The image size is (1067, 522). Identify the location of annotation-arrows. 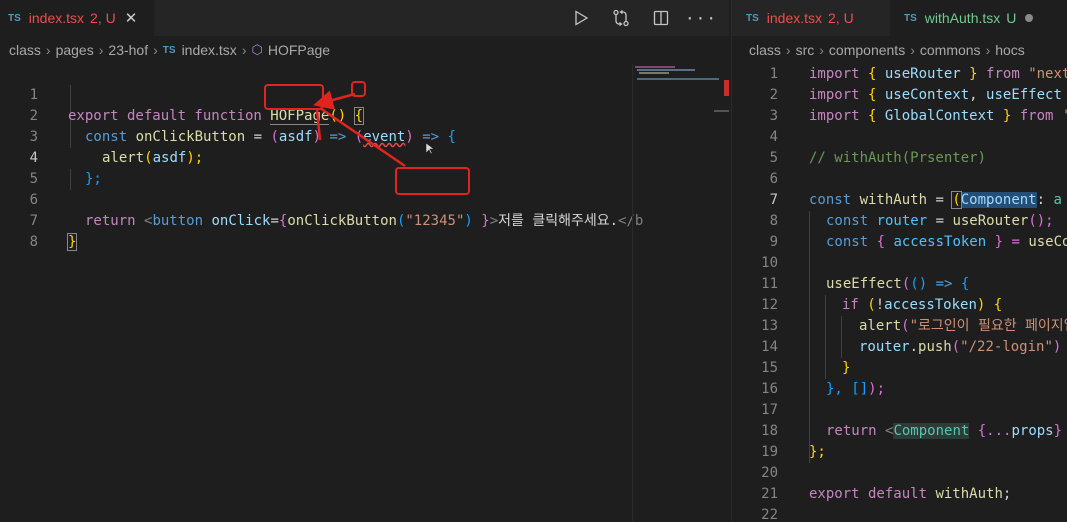
(374, 129).